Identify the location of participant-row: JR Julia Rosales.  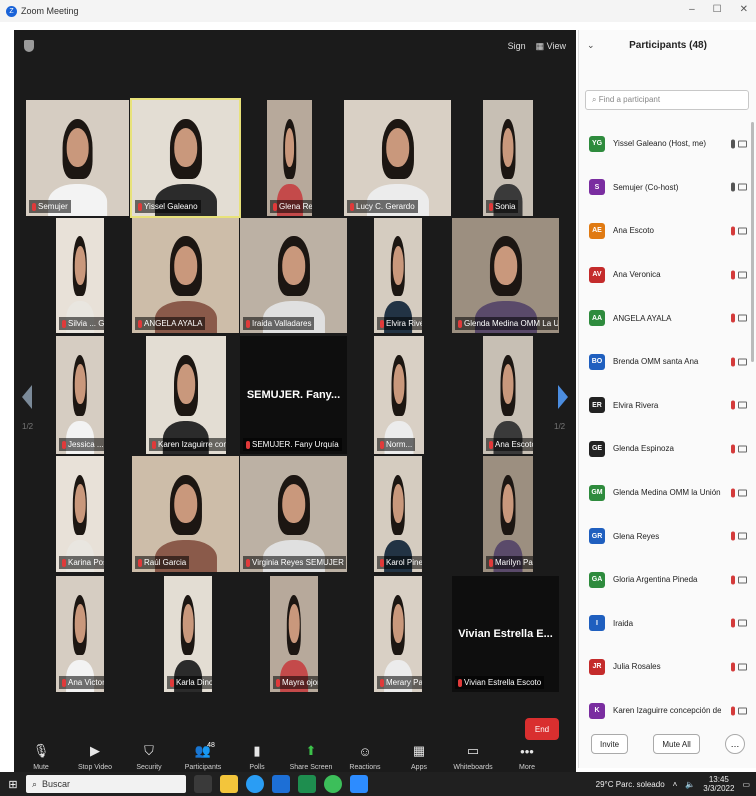
(667, 667).